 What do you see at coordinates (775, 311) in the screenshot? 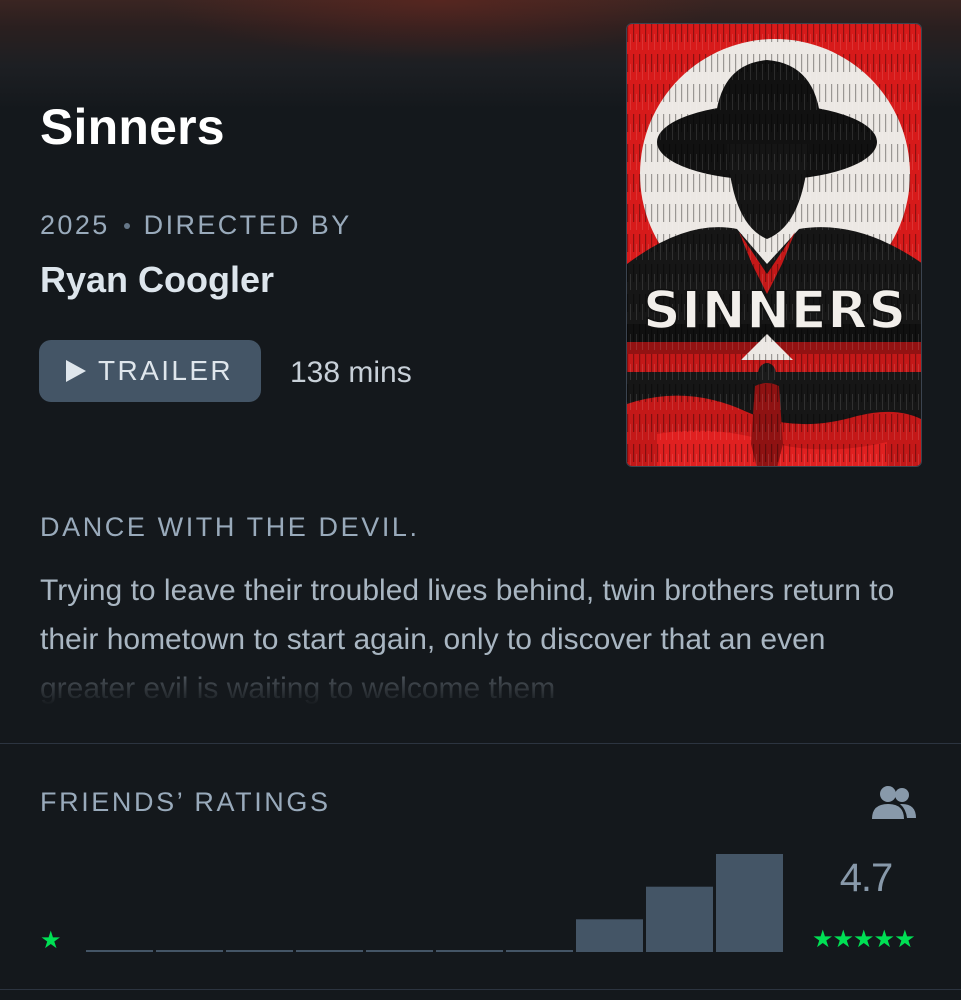
I see `poster-title-text: SINNERS` at bounding box center [775, 311].